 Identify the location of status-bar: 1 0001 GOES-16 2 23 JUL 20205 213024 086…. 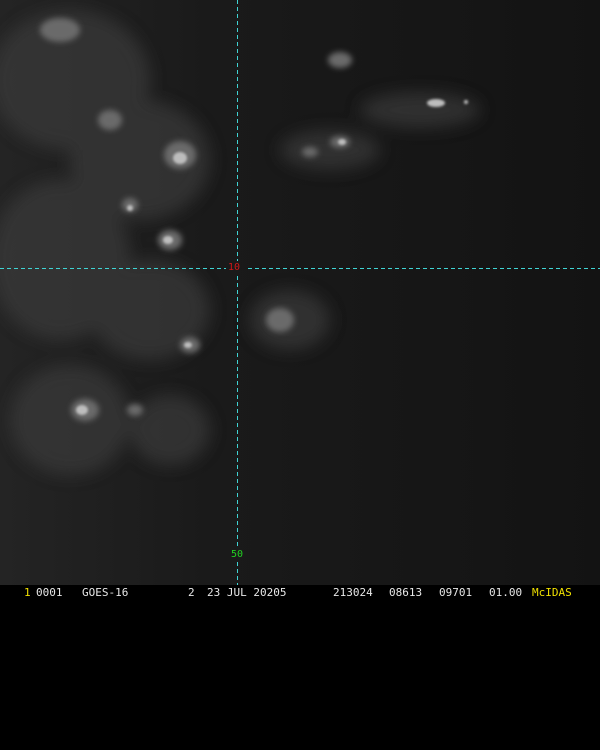
(300, 592).